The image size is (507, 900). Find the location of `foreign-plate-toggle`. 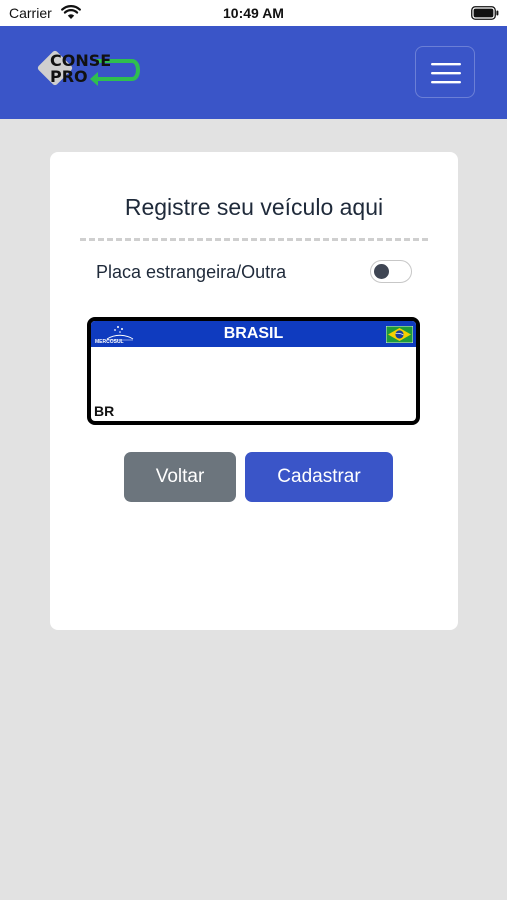

foreign-plate-toggle is located at coordinates (391, 271).